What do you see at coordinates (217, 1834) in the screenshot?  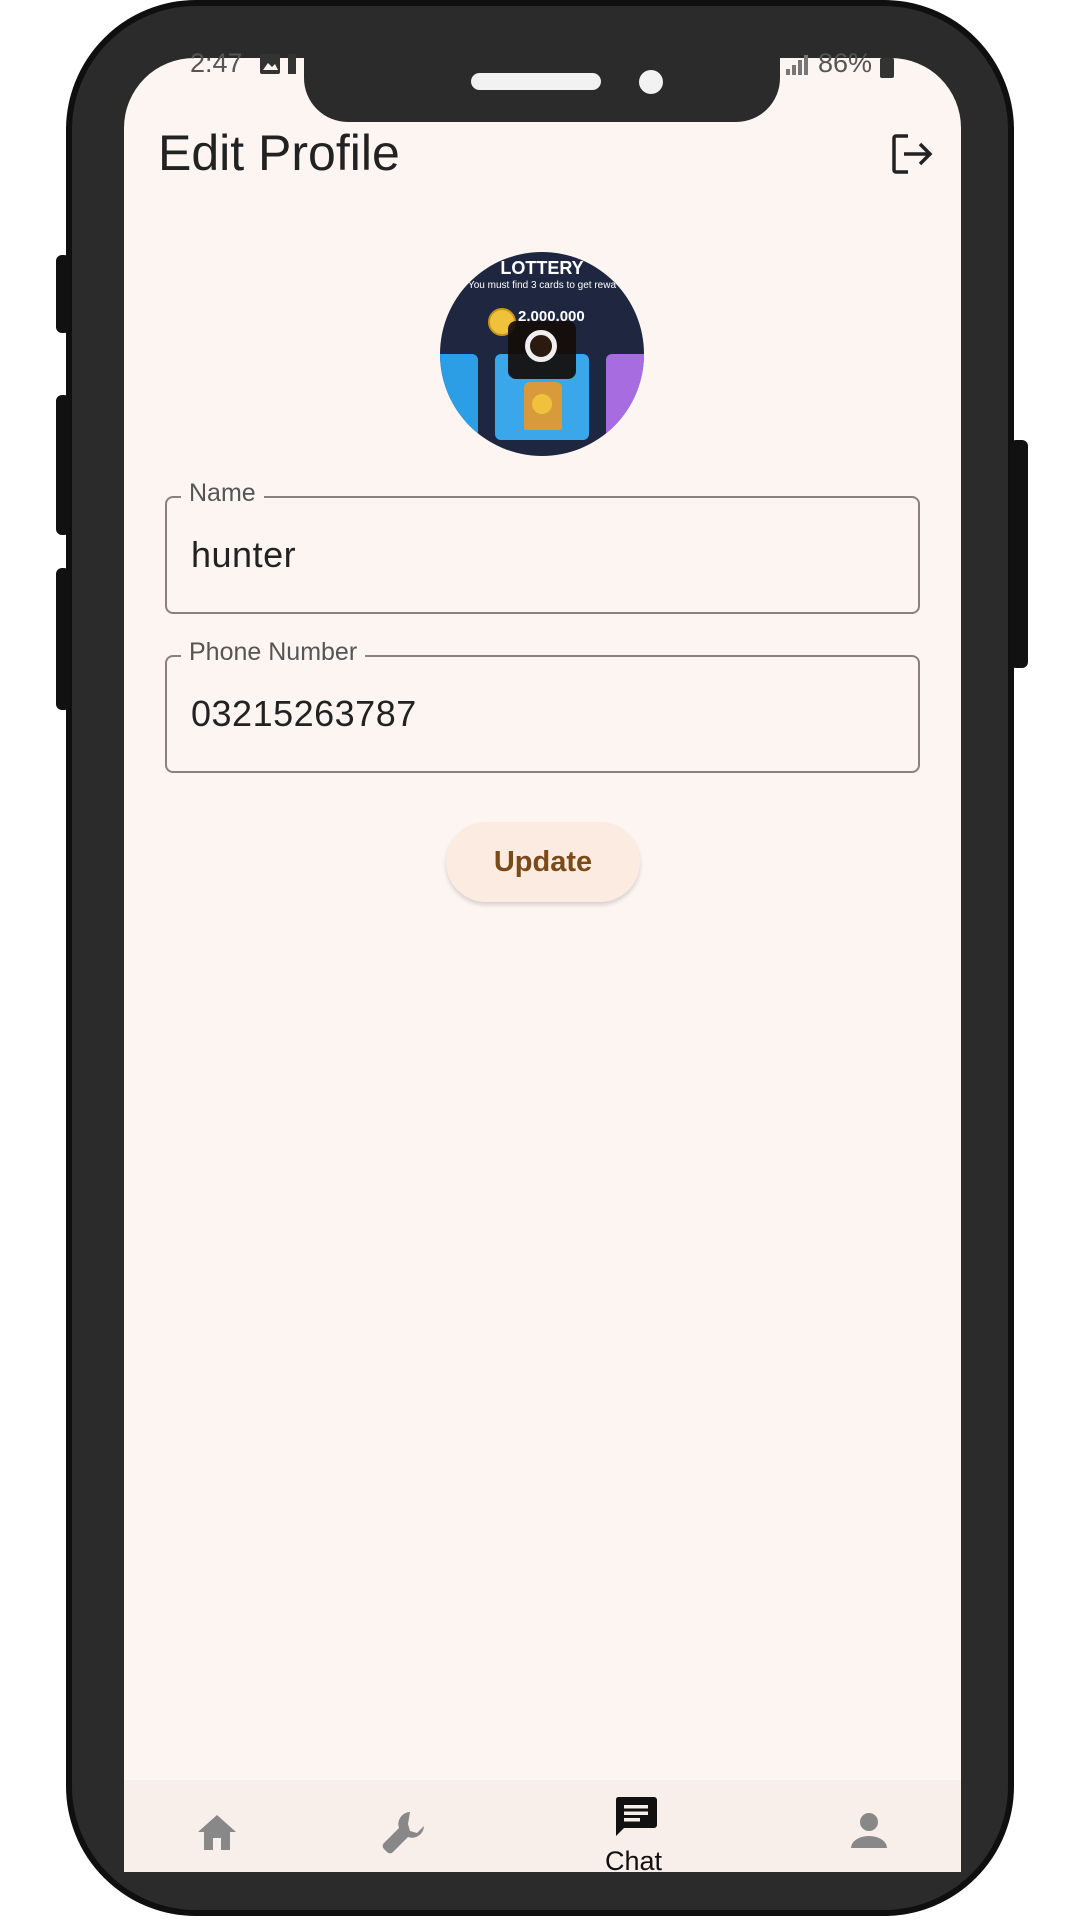 I see `home-icon` at bounding box center [217, 1834].